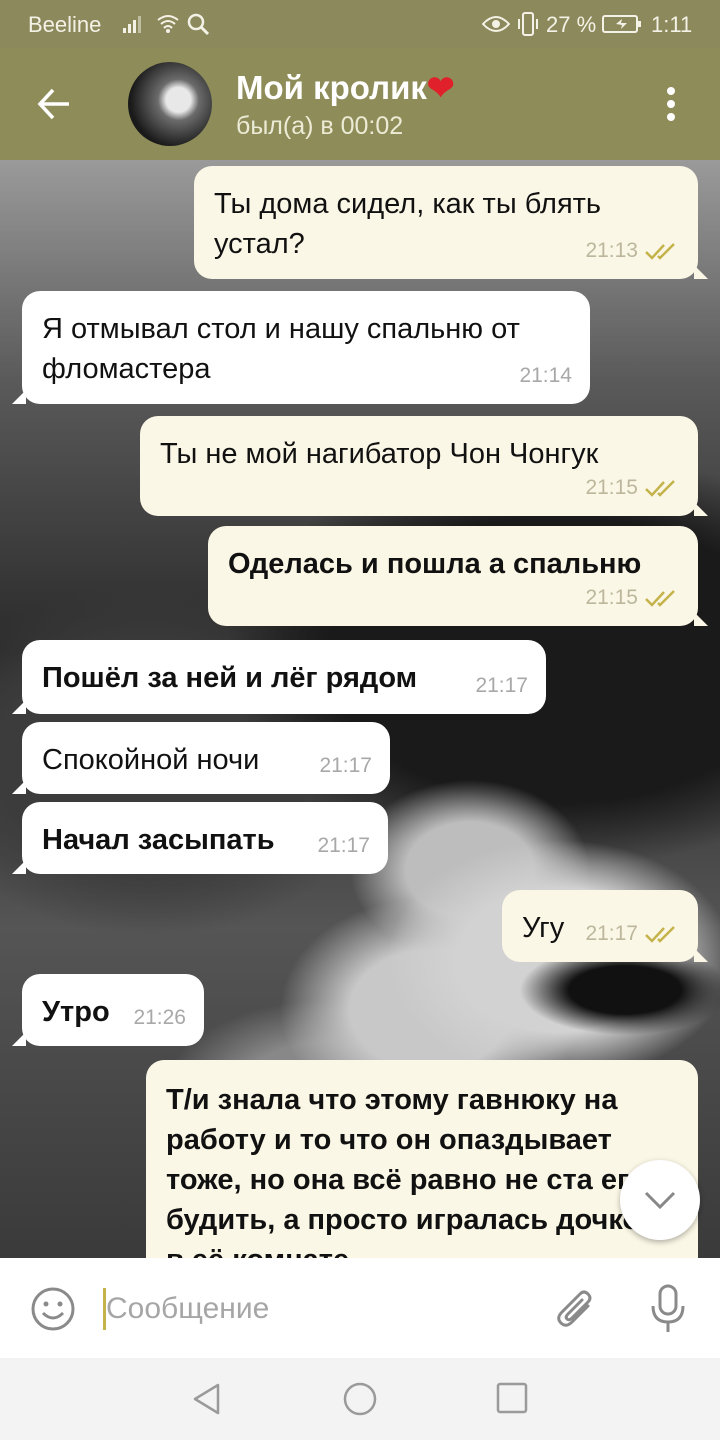  Describe the element at coordinates (496, 24) in the screenshot. I see `eye-icon` at that location.